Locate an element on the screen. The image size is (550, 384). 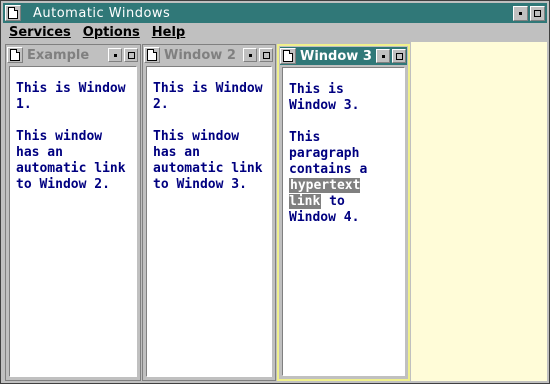
main-title-bar: Automatic Windows is located at coordinates (275, 13).